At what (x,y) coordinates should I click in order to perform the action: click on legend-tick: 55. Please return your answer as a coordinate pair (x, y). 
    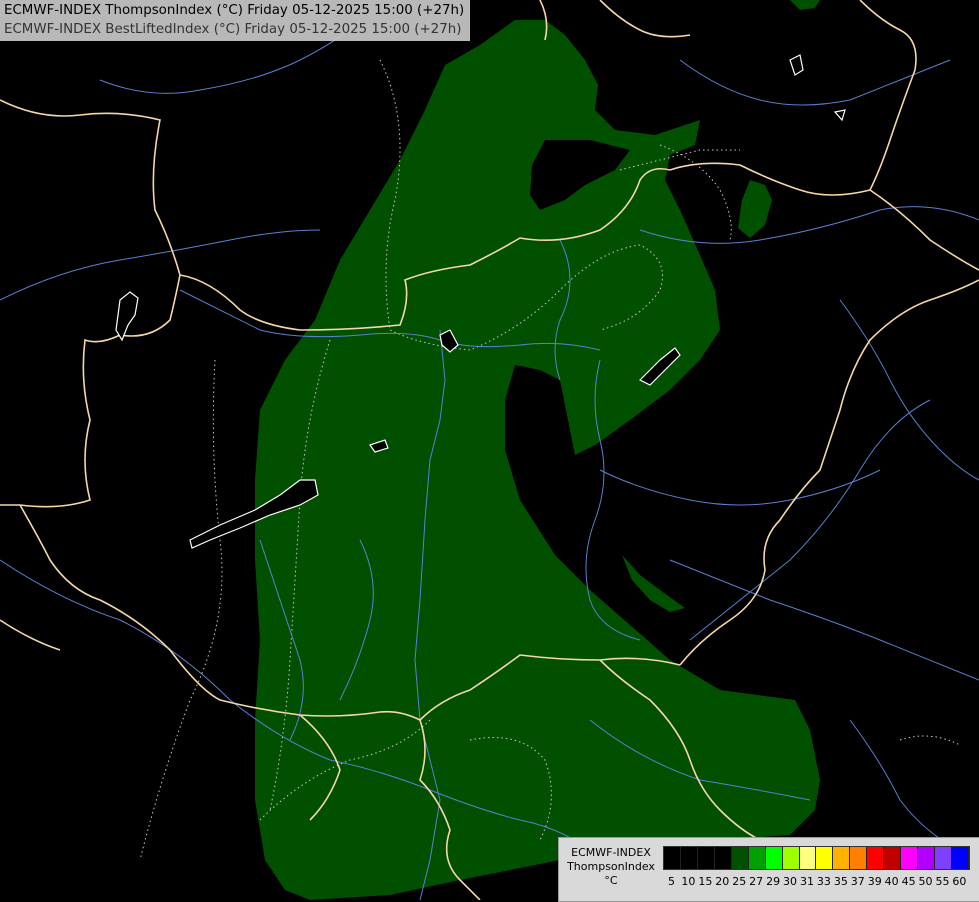
    Looking at the image, I should click on (942, 881).